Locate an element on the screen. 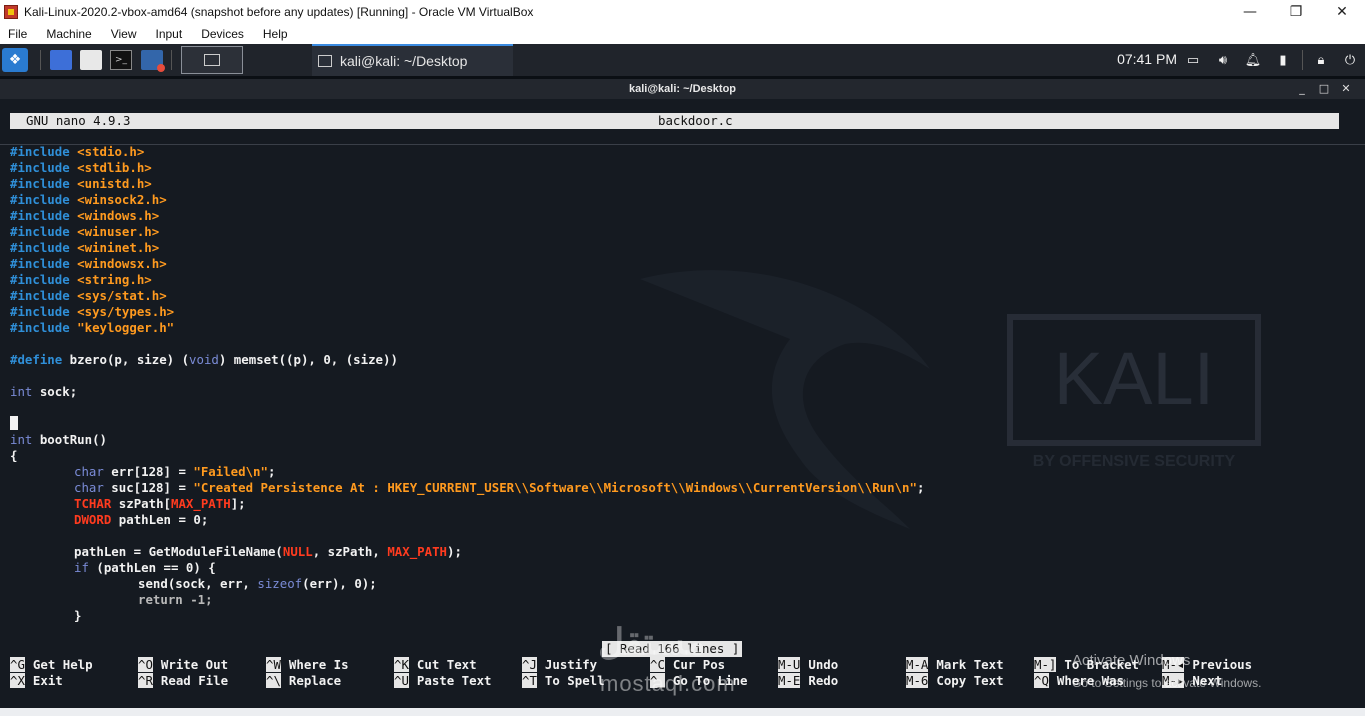  workspace-switcher is located at coordinates (212, 60).